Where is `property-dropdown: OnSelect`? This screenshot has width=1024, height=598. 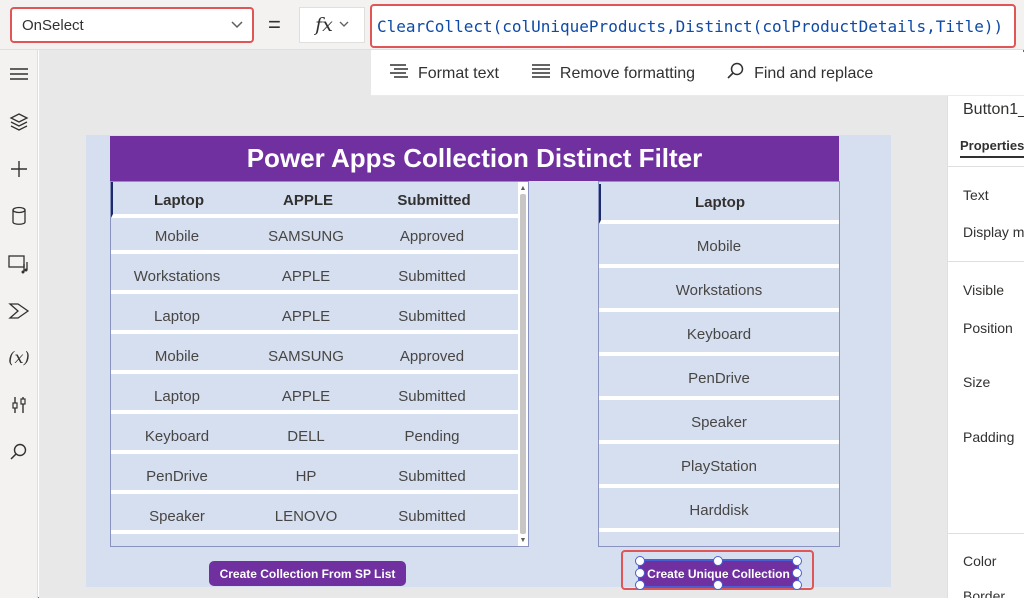
property-dropdown: OnSelect is located at coordinates (132, 25).